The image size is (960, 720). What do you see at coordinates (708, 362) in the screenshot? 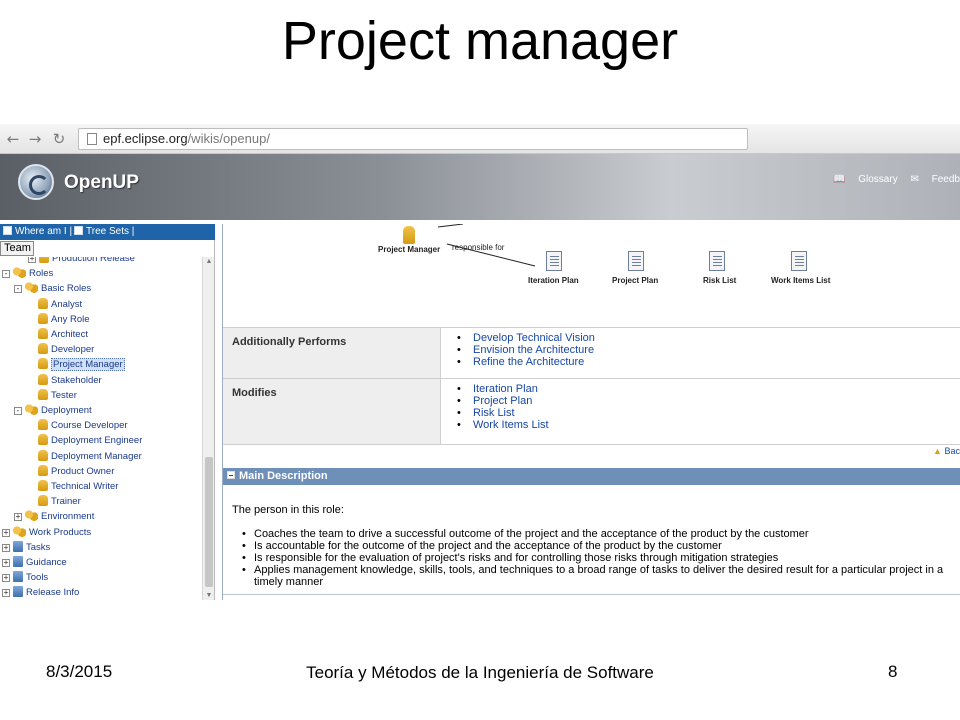
I see `task-link: Refine the Architecture` at bounding box center [708, 362].